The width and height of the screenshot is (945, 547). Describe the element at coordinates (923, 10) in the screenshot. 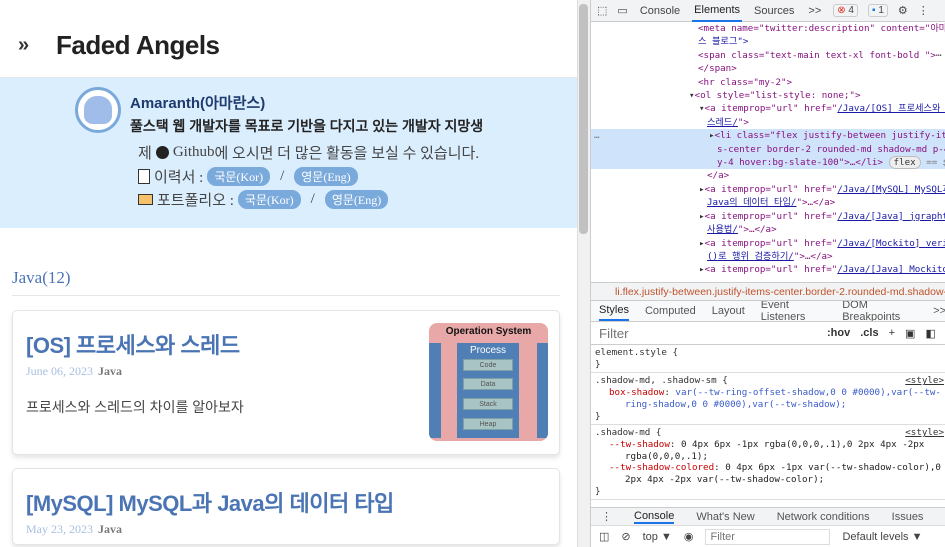

I see `more-options-icon: ⋮` at that location.